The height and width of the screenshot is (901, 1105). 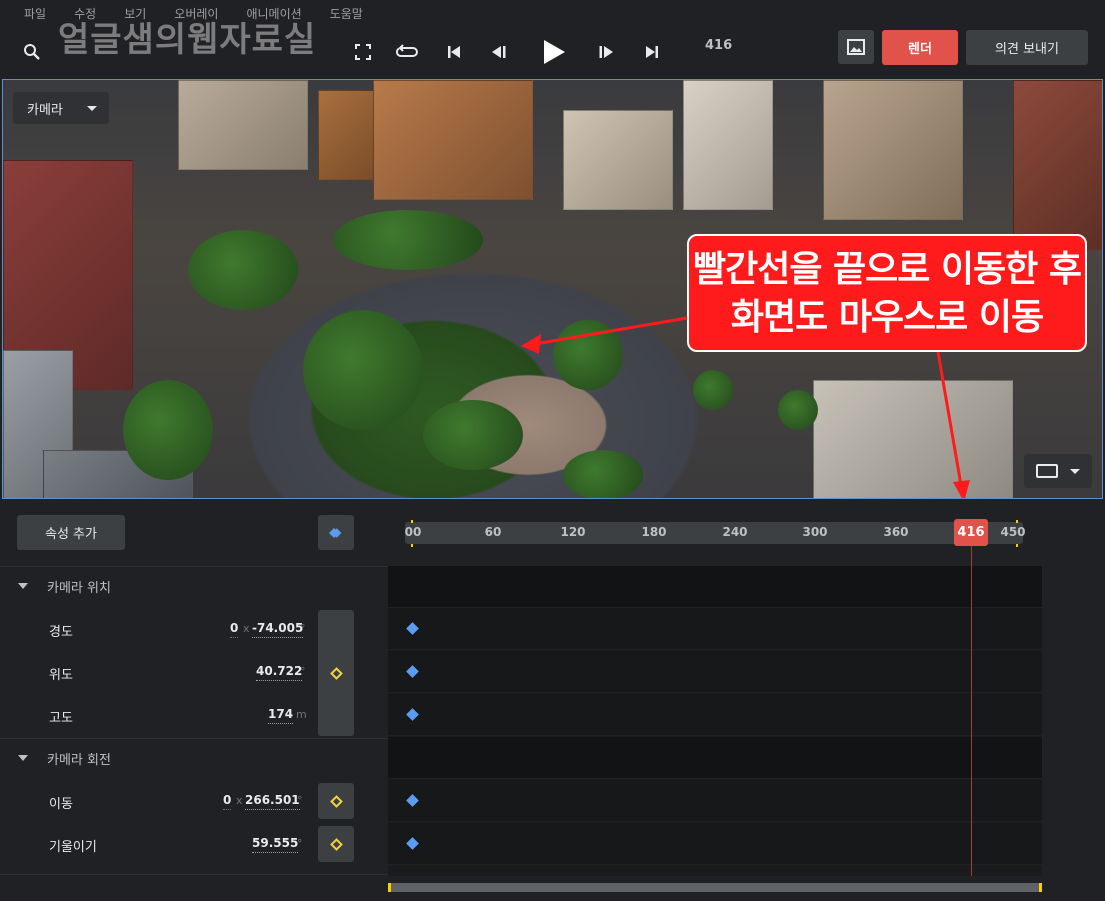 I want to click on longitude-value: -74.005, so click(x=278, y=629).